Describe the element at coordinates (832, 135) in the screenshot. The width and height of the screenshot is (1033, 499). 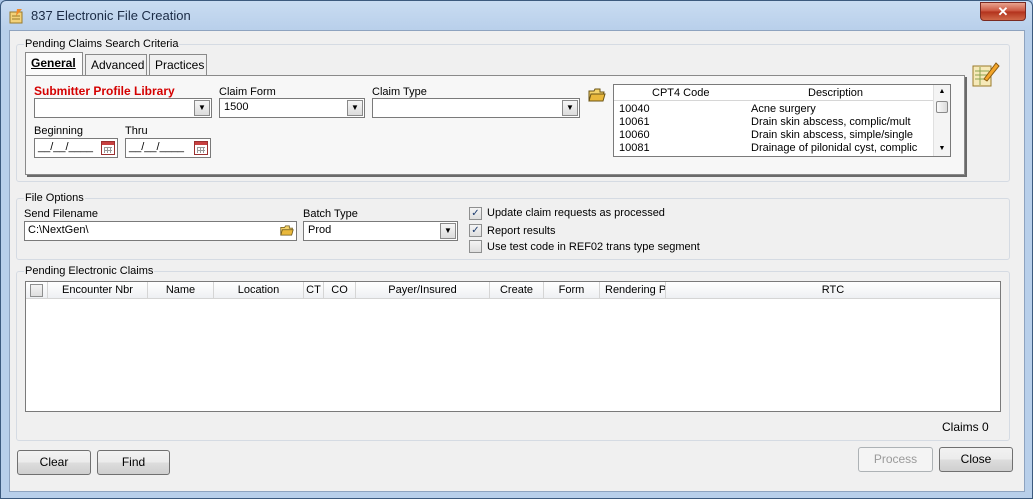
I see `cpt4-description: Drain skin abscess, simple/single` at that location.